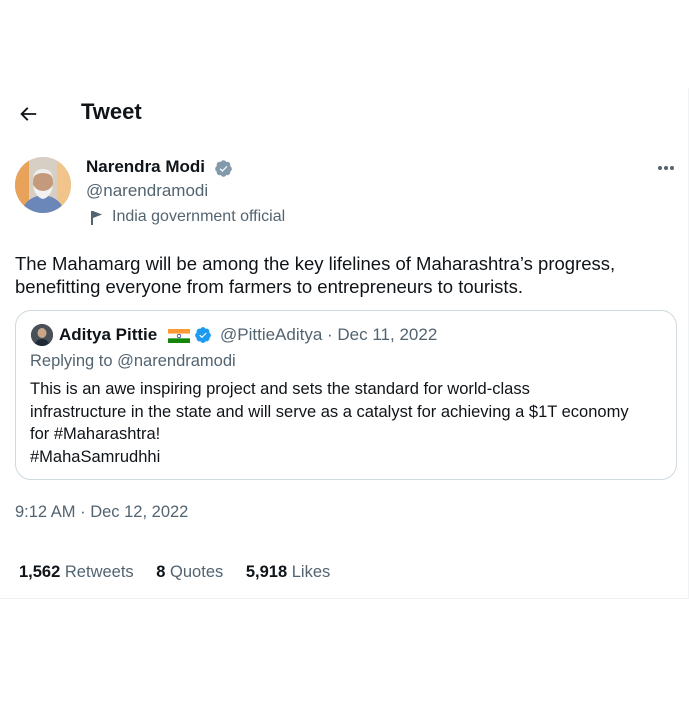 Image resolution: width=689 pixels, height=720 pixels. I want to click on stat-number: 1,562, so click(40, 572).